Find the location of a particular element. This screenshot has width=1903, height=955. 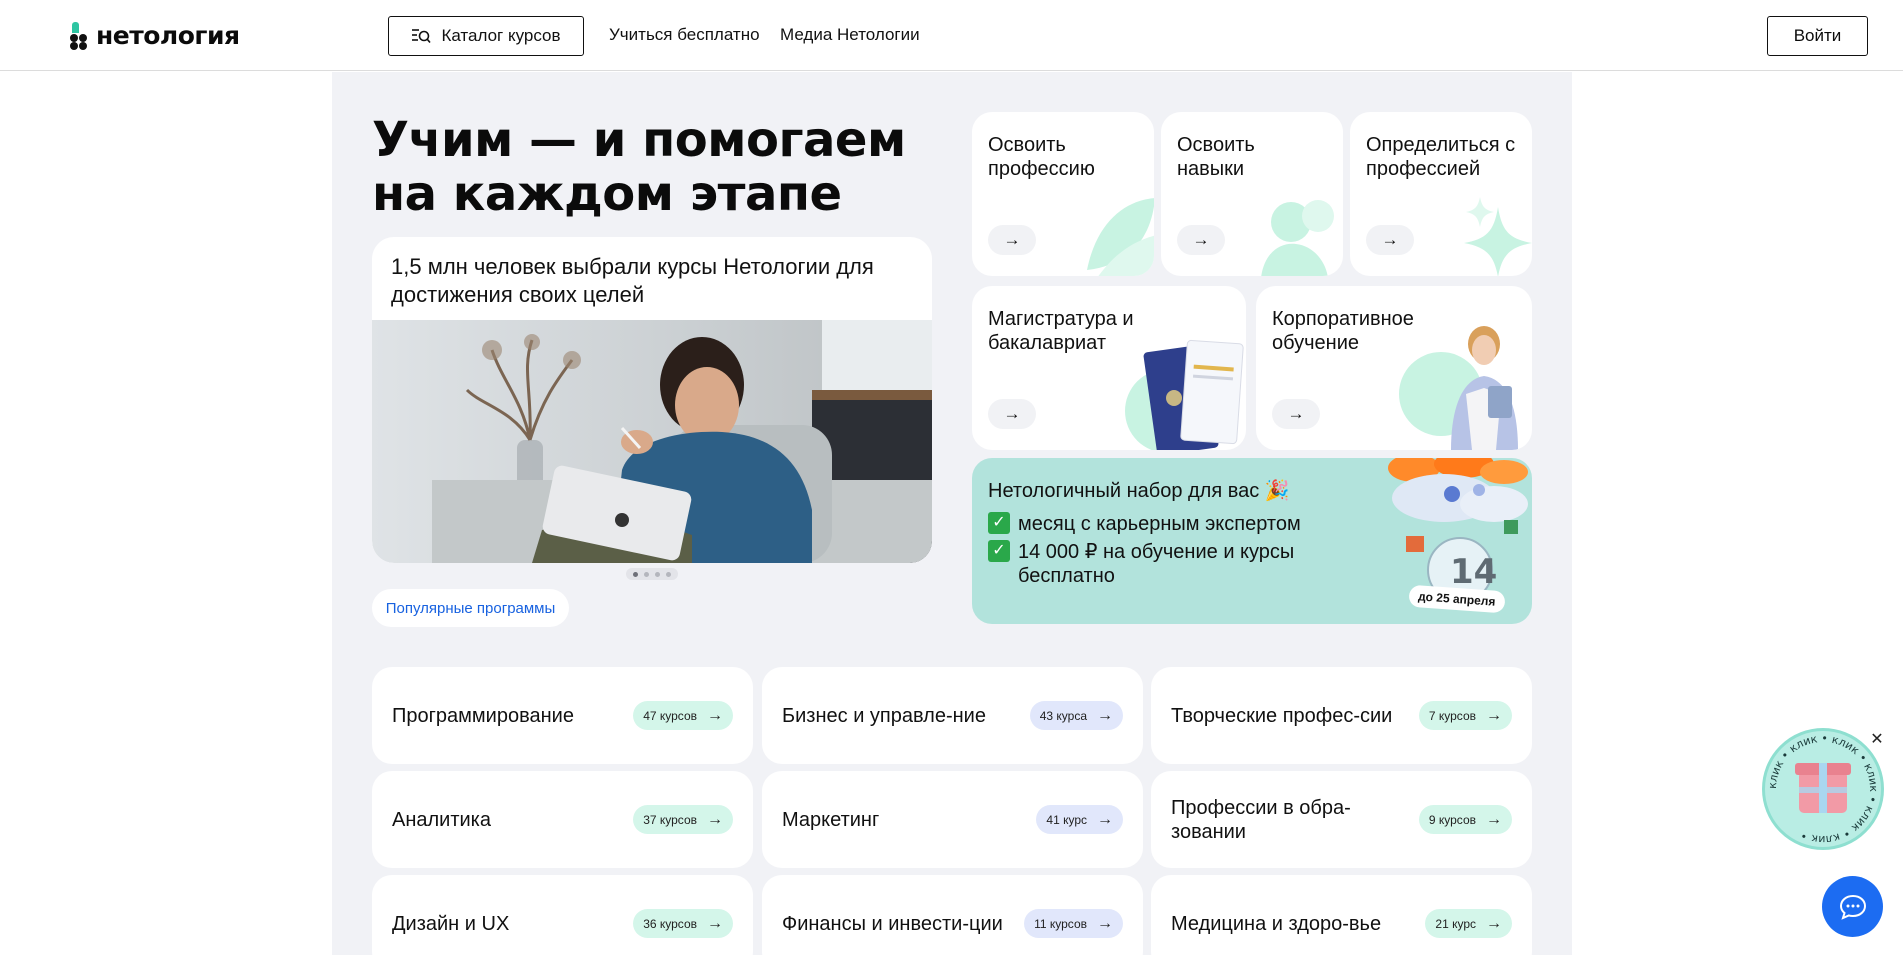

nav-free-learning: Учиться бесплатно is located at coordinates (684, 35).